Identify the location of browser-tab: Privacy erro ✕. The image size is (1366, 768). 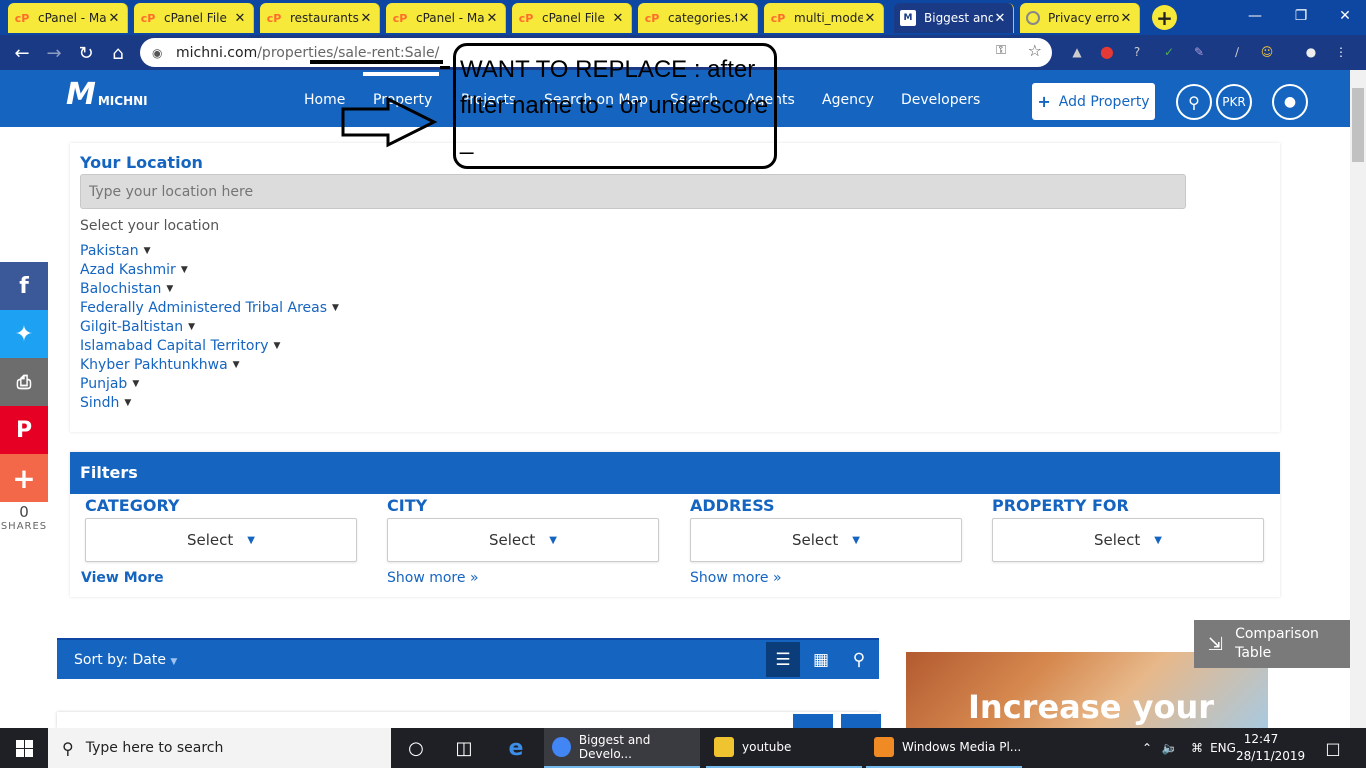
(1080, 18).